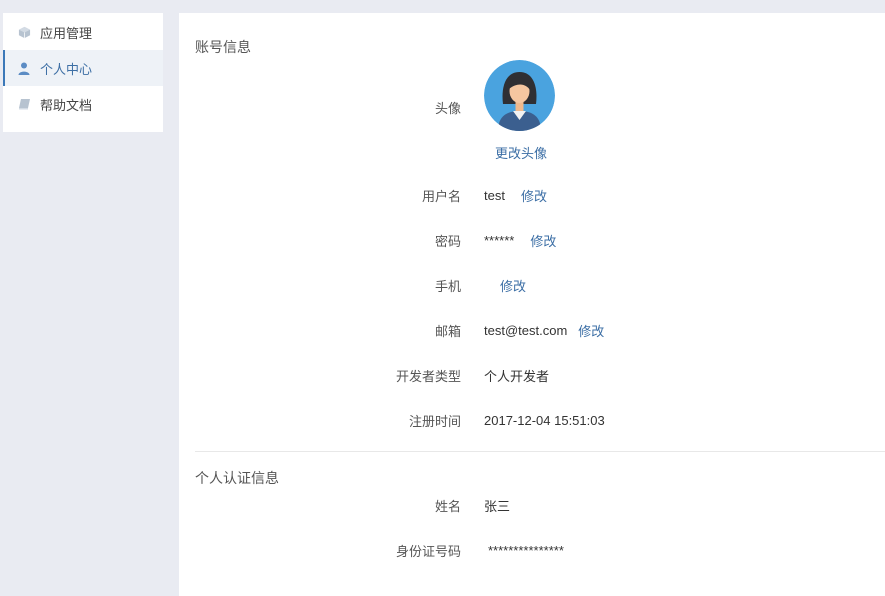  I want to click on cube-icon, so click(24, 32).